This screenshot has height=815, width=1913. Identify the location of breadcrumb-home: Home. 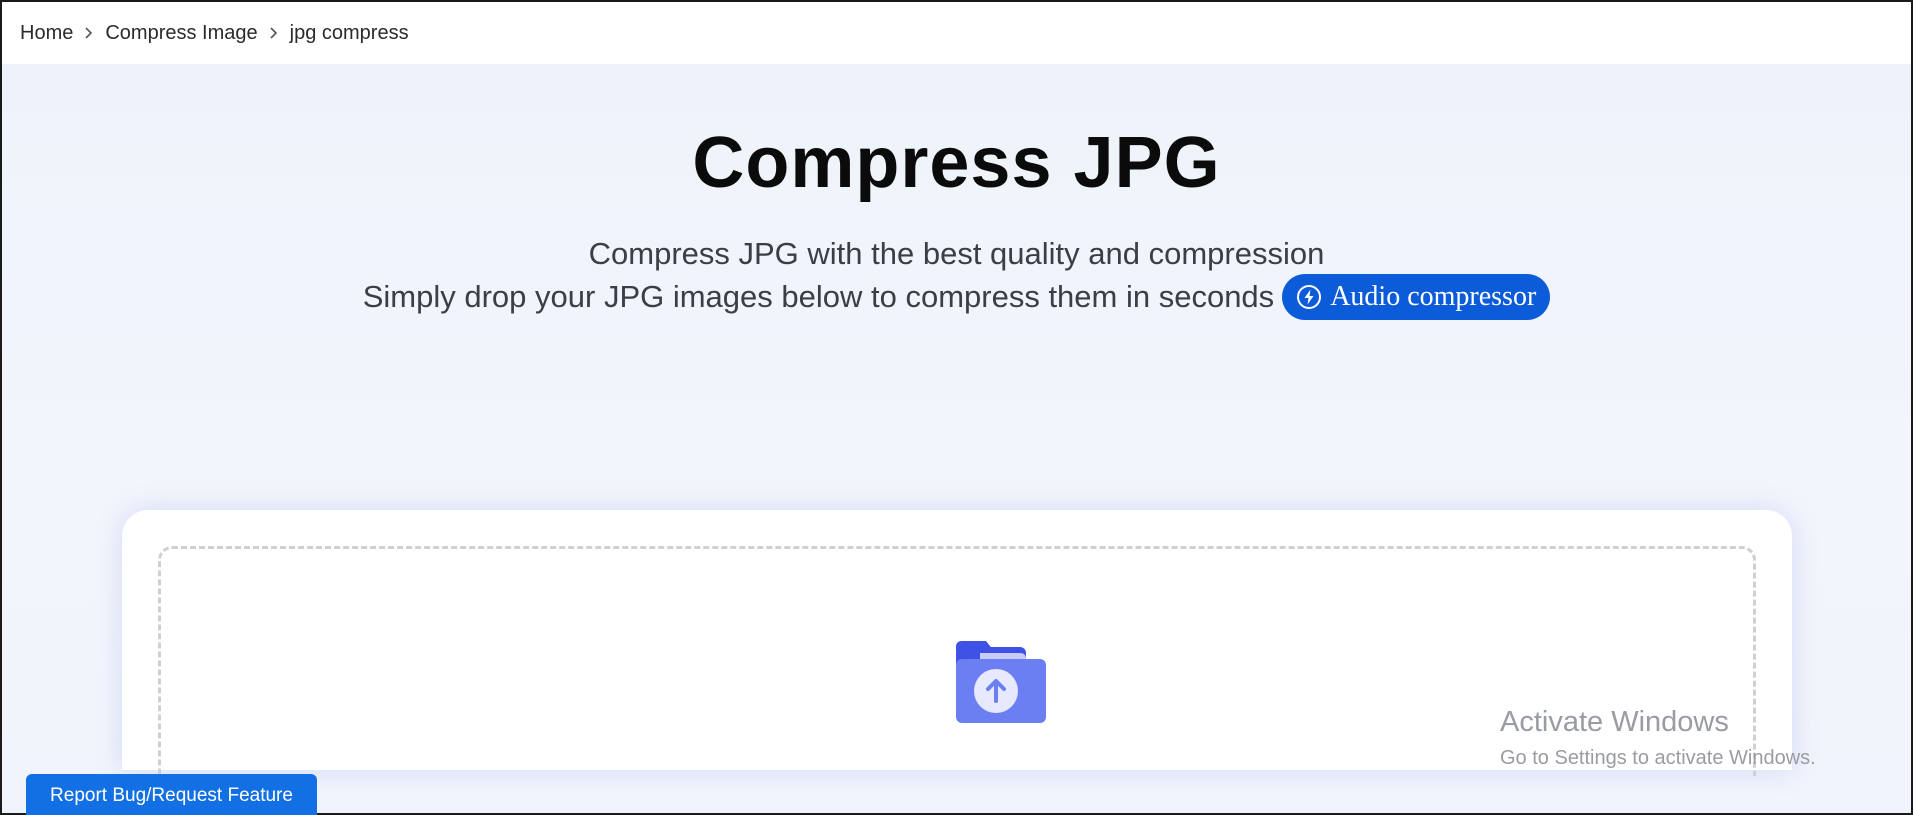
(46, 33).